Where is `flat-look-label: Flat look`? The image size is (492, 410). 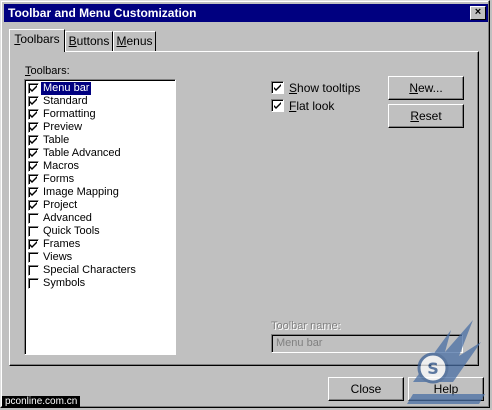
flat-look-label: Flat look is located at coordinates (311, 106).